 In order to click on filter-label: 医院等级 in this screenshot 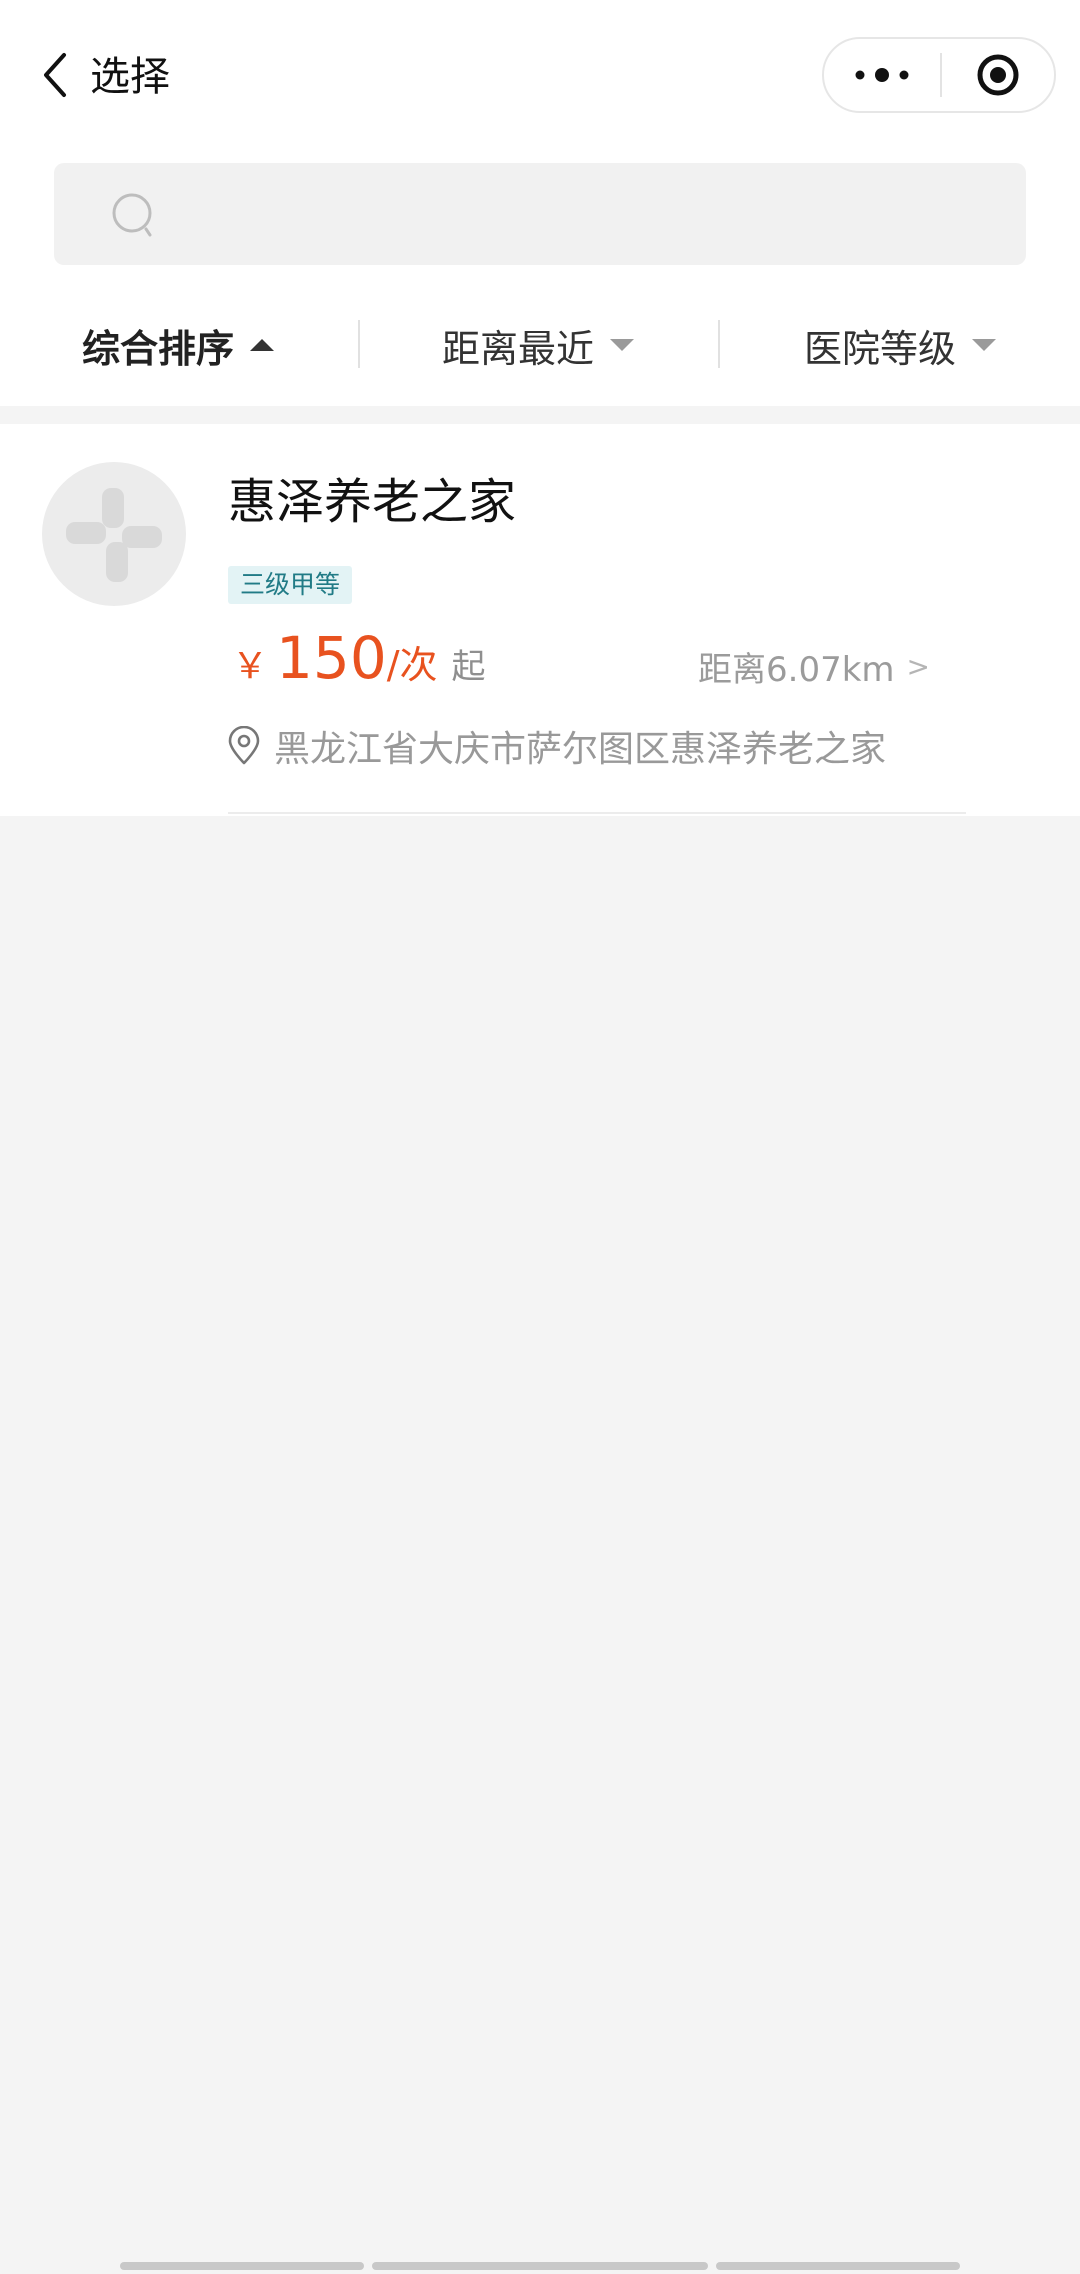, I will do `click(880, 348)`.